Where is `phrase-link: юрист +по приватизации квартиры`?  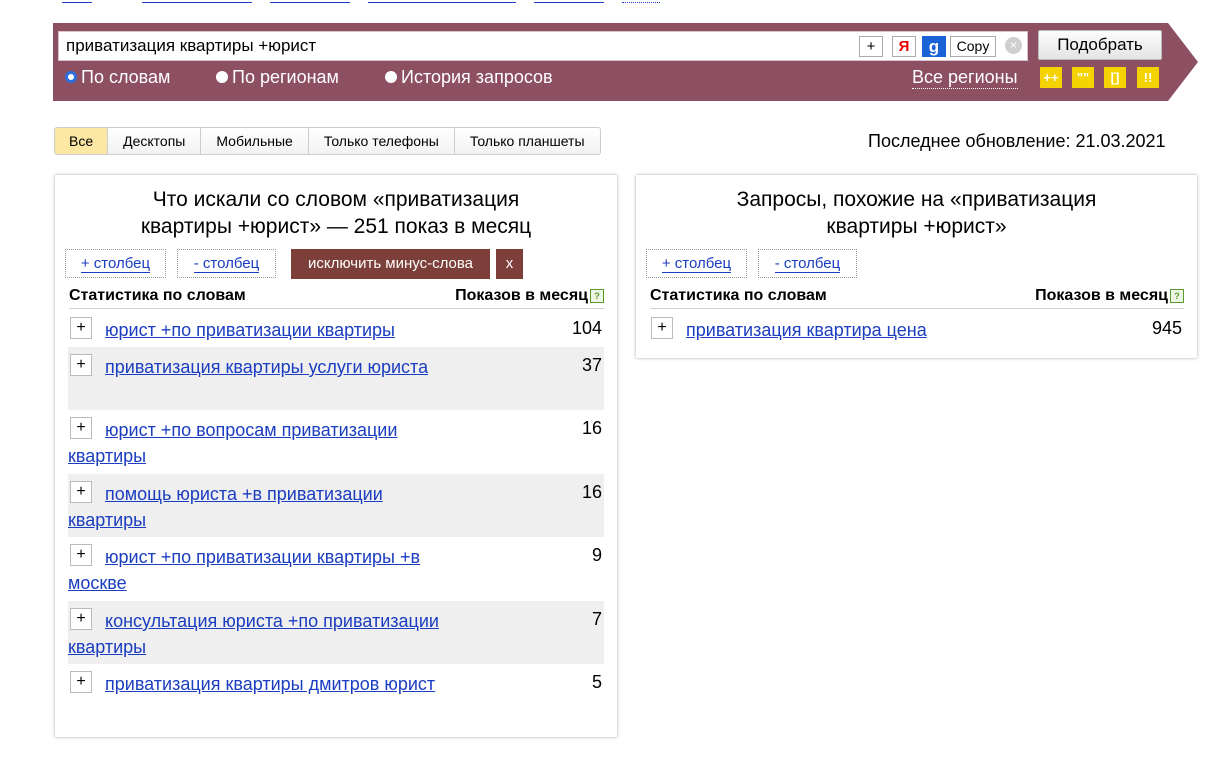 phrase-link: юрист +по приватизации квартиры is located at coordinates (254, 330).